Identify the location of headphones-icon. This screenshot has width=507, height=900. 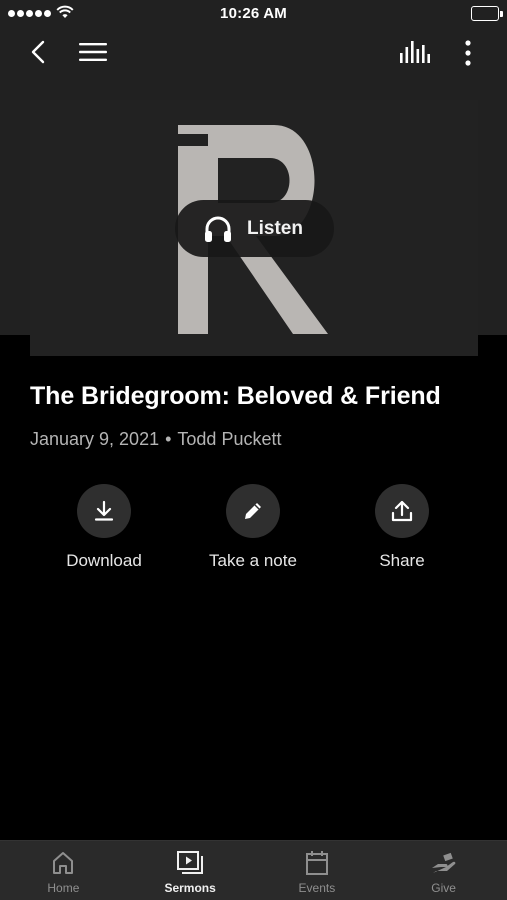
(218, 229).